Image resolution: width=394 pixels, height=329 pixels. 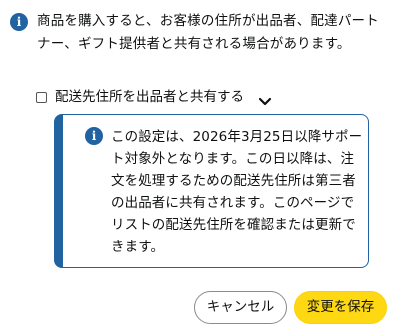 I want to click on share-address-option: 配送先住所を出品者と共有する, so click(x=154, y=97).